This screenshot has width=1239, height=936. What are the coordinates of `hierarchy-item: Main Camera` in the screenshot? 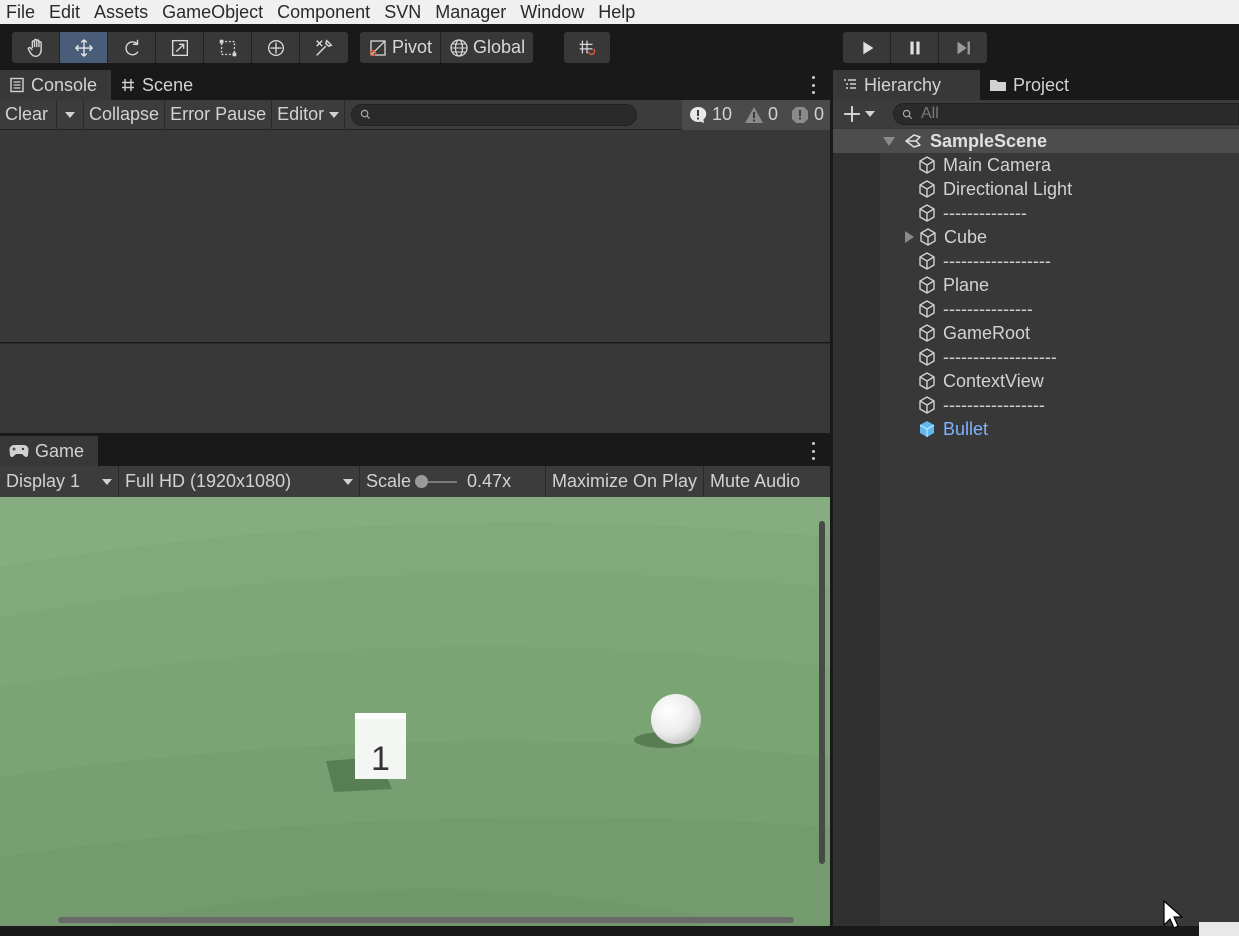 It's located at (1036, 165).